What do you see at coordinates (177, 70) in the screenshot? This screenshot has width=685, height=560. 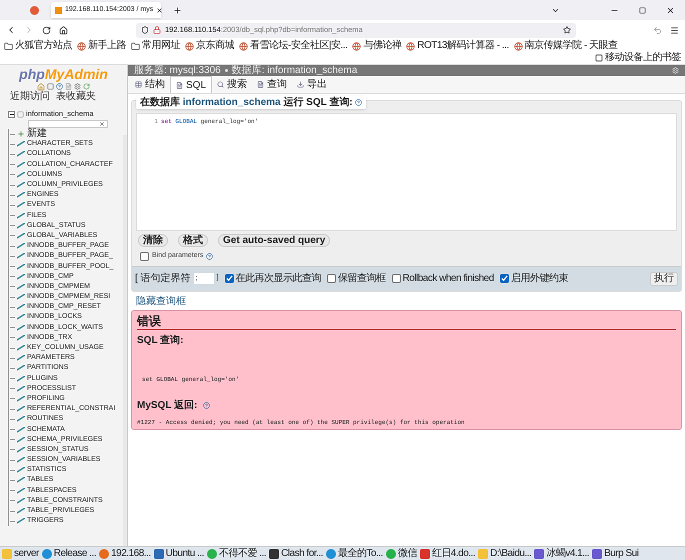 I see `server-link: 服务器: mysql:3306` at bounding box center [177, 70].